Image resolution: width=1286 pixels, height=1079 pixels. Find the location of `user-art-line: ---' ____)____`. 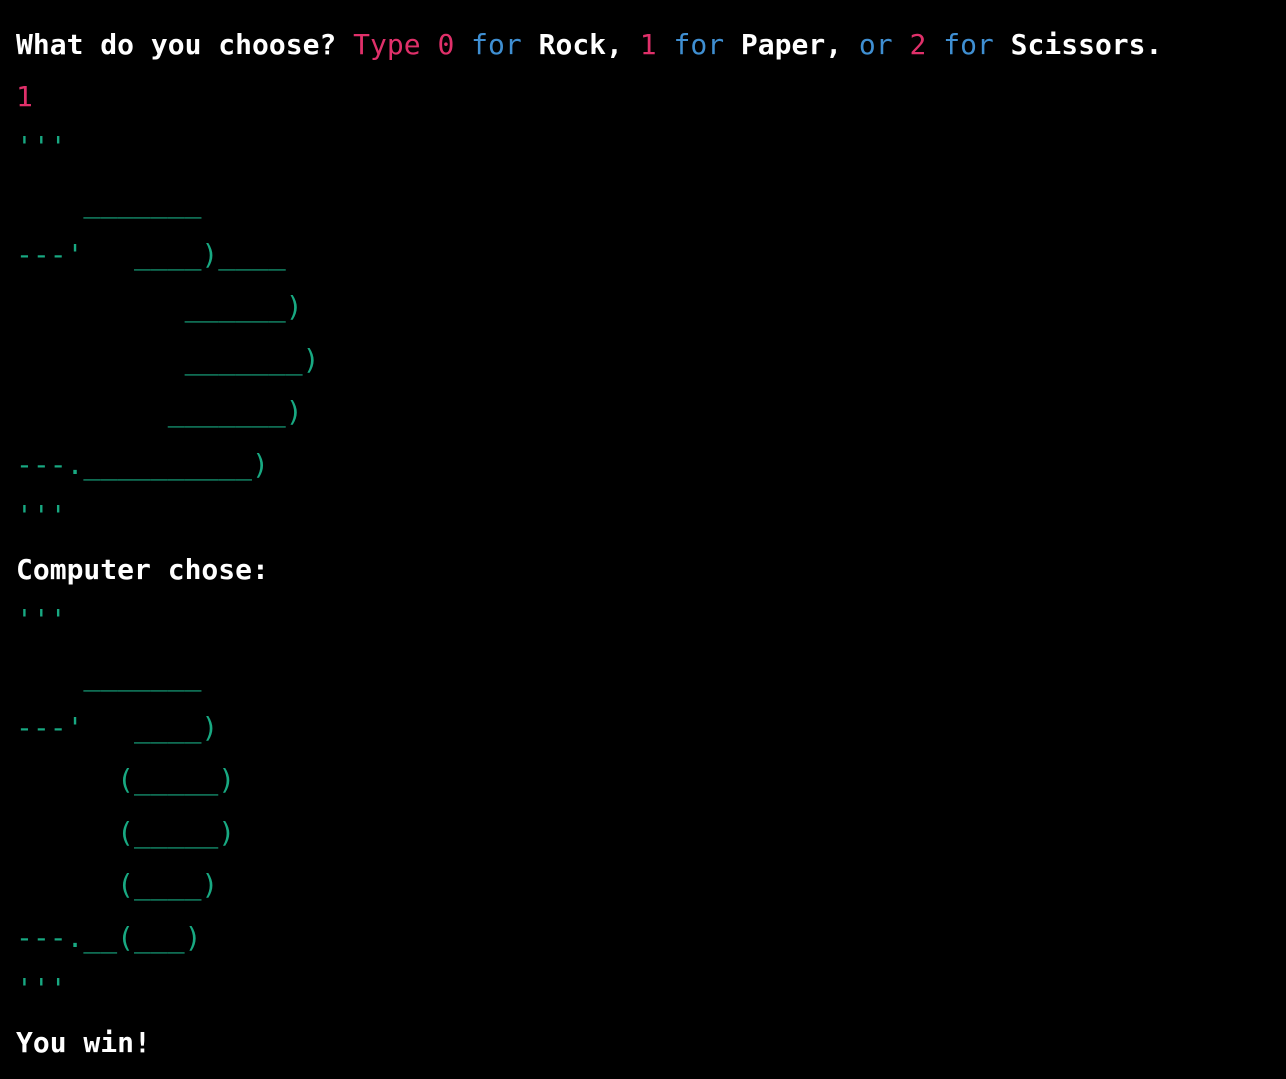

user-art-line: ---' ____)____ is located at coordinates (151, 254).